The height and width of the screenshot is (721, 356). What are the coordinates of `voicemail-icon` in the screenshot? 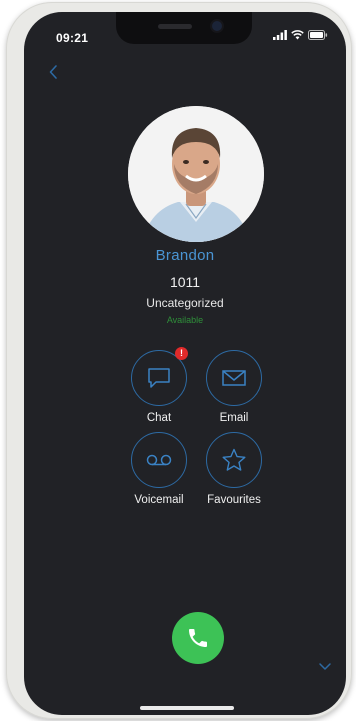 It's located at (159, 460).